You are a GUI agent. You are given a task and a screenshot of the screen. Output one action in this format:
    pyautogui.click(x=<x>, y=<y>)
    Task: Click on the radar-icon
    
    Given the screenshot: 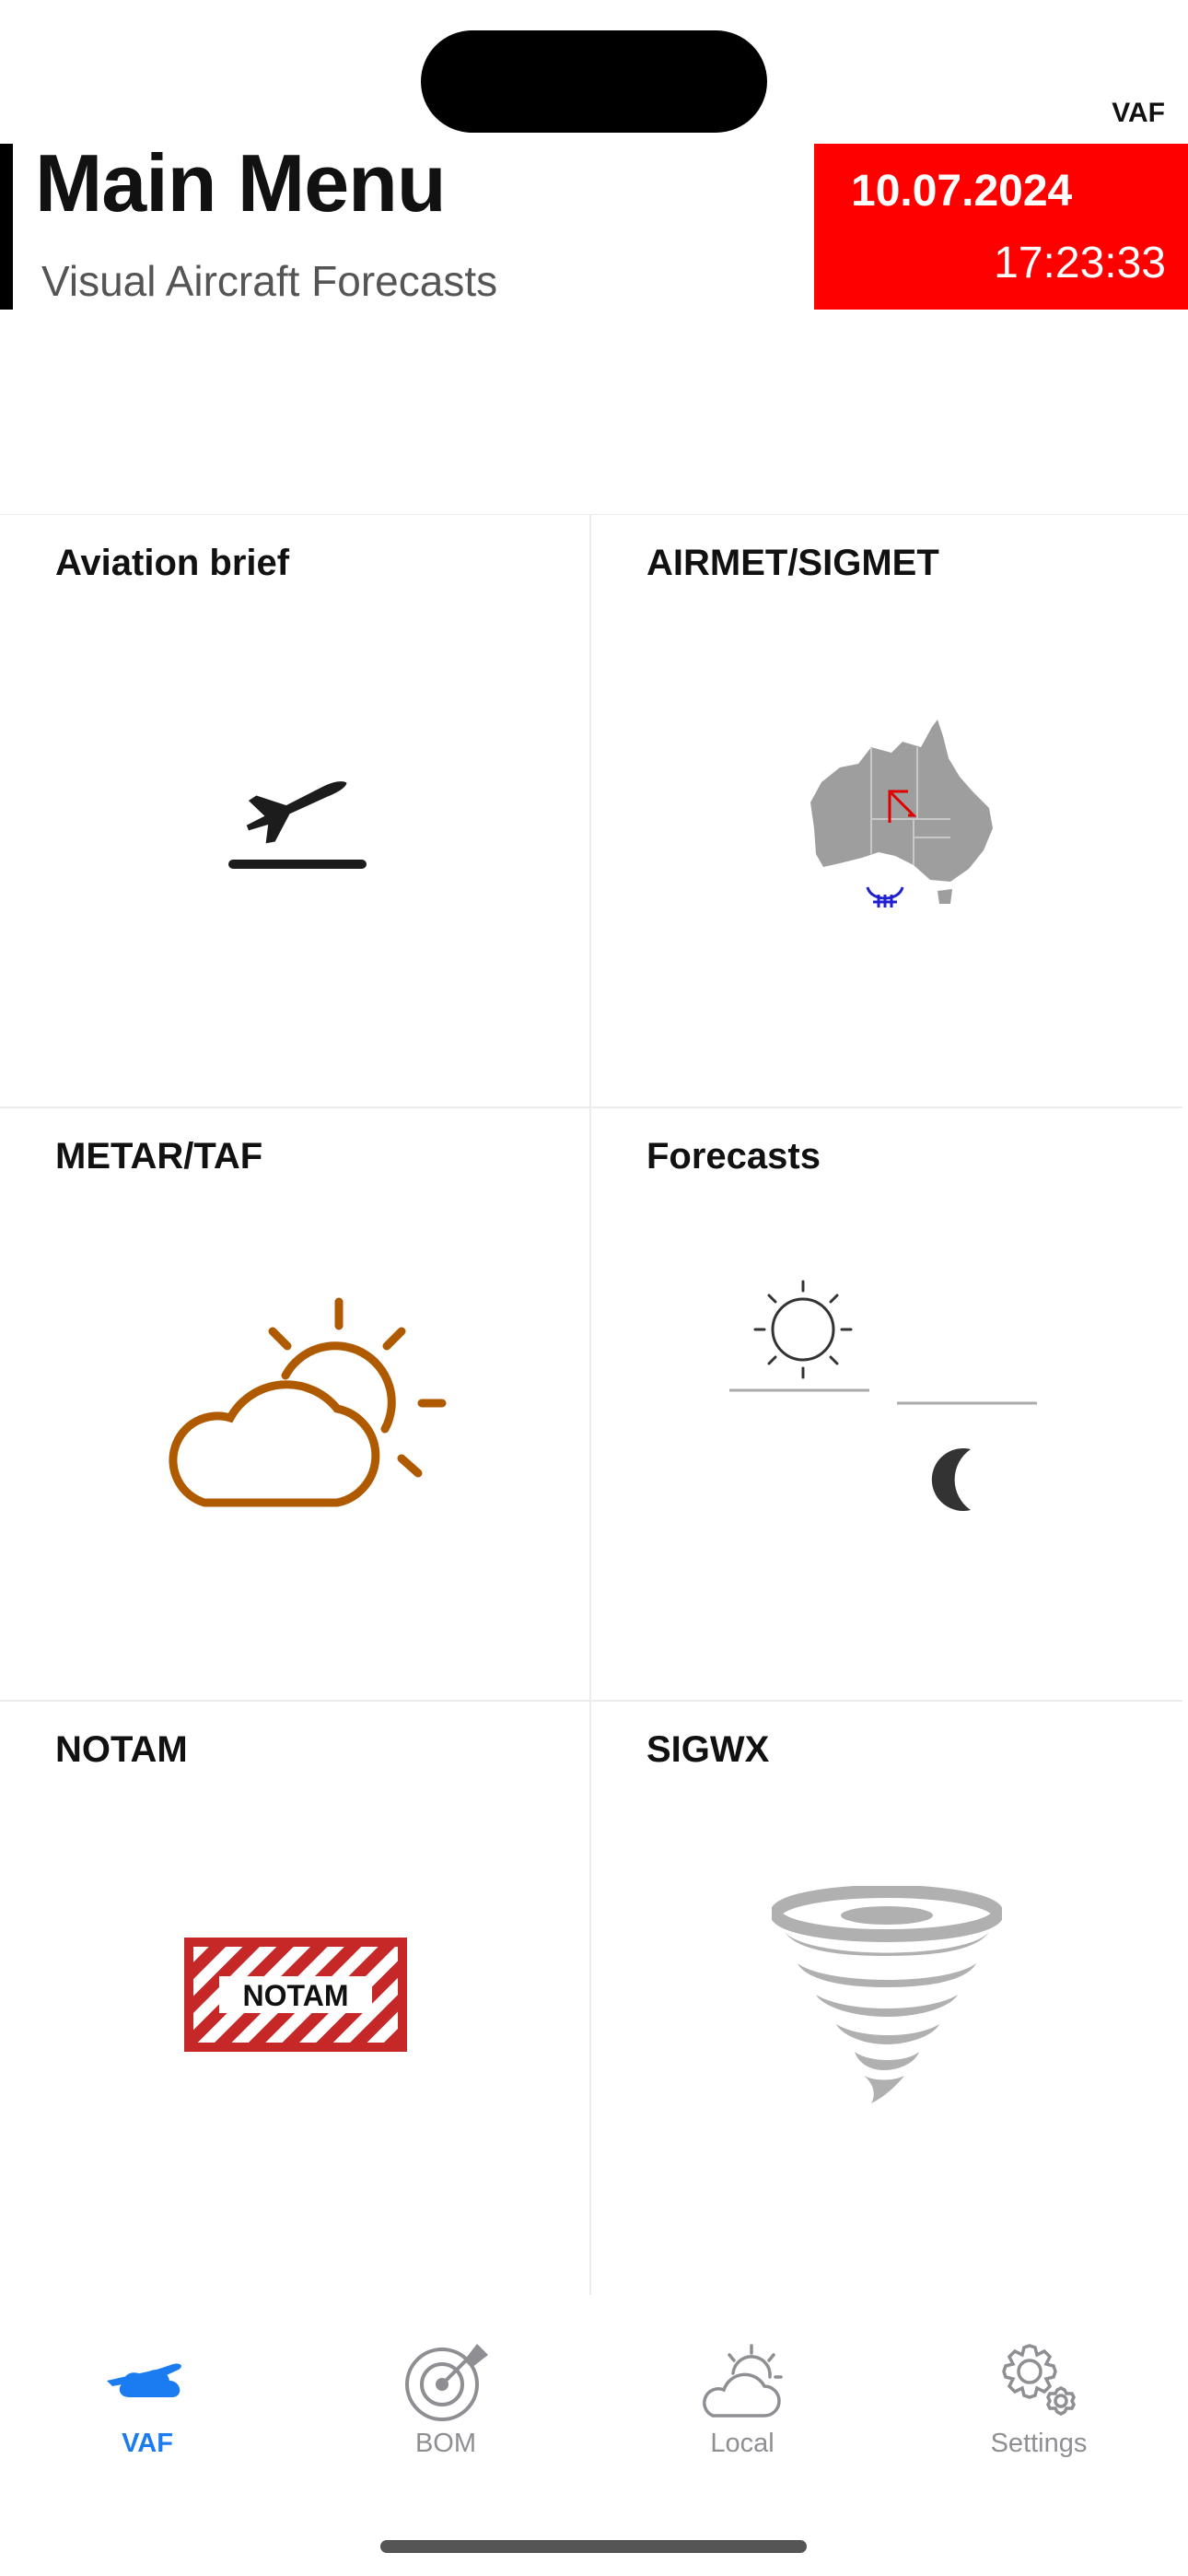 What is the action you would take?
    pyautogui.click(x=446, y=2382)
    